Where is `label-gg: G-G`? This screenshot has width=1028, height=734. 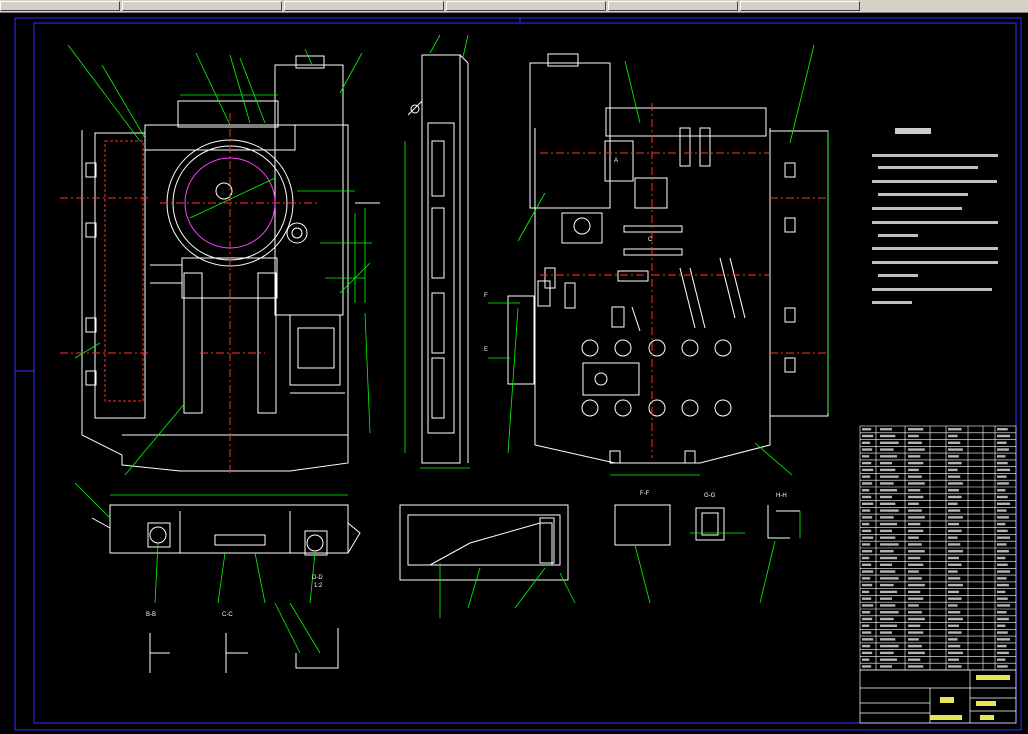
label-gg: G-G is located at coordinates (710, 496).